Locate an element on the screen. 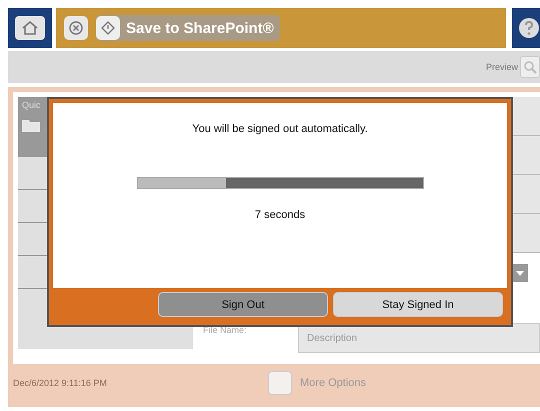  quick-sets-label: Quic is located at coordinates (32, 105).